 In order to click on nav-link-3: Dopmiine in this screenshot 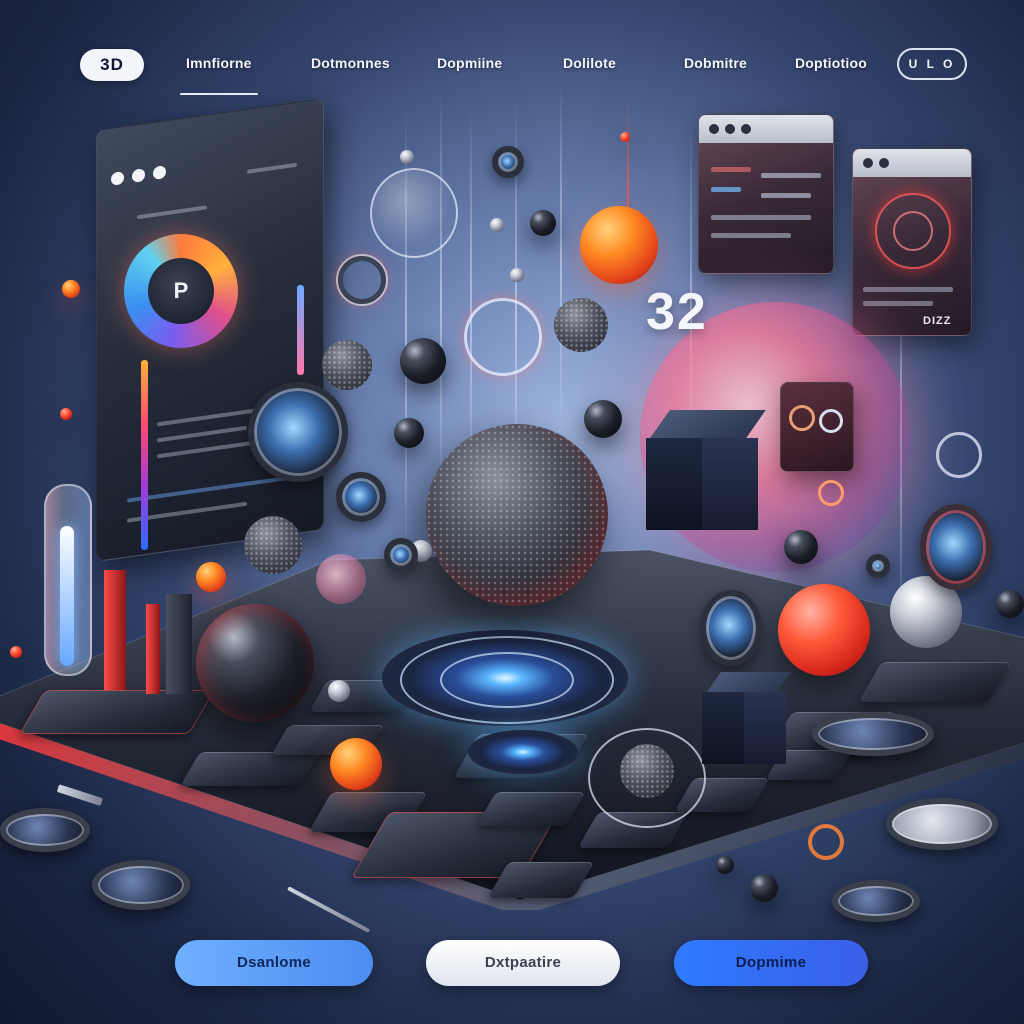, I will do `click(469, 63)`.